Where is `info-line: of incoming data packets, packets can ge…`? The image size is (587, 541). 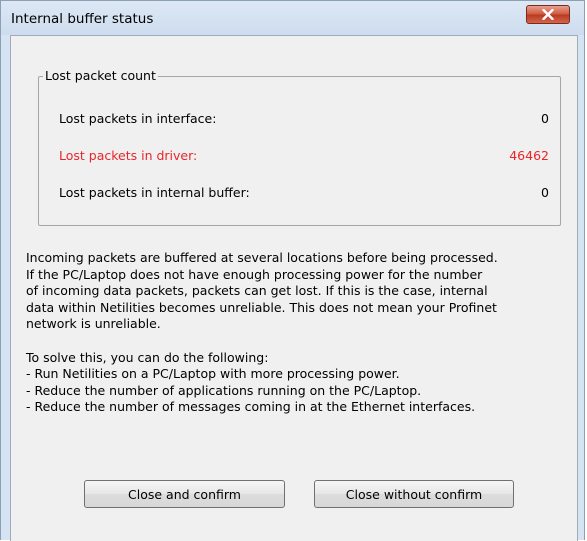 info-line: of incoming data packets, packets can ge… is located at coordinates (257, 290).